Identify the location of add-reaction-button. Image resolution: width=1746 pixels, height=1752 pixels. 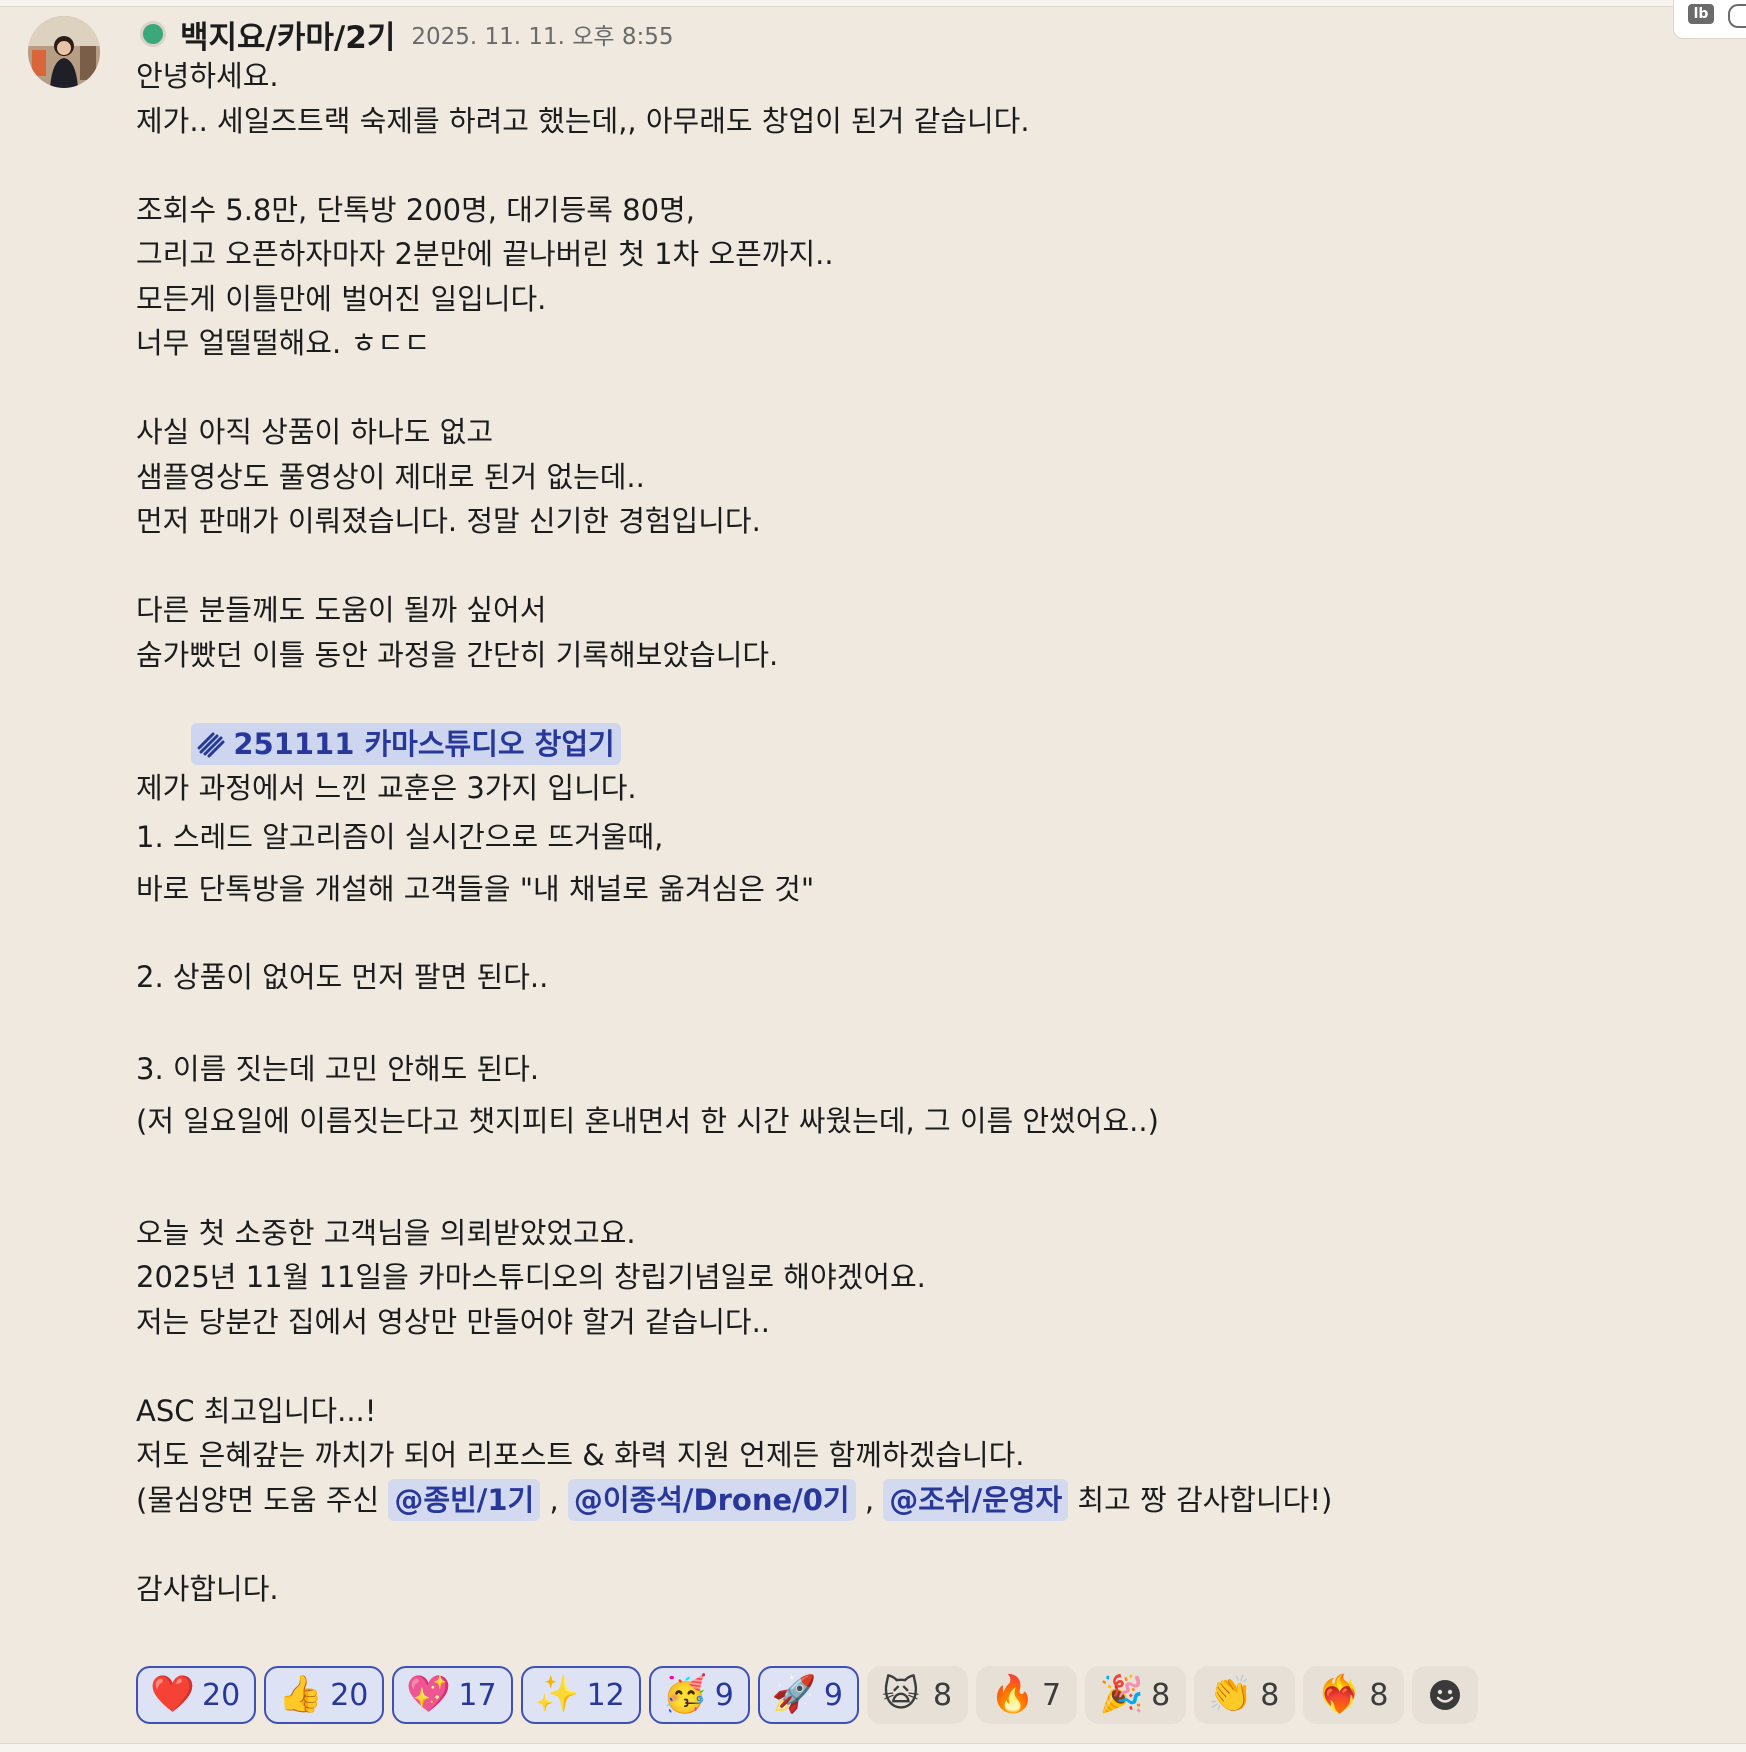
(1445, 1695).